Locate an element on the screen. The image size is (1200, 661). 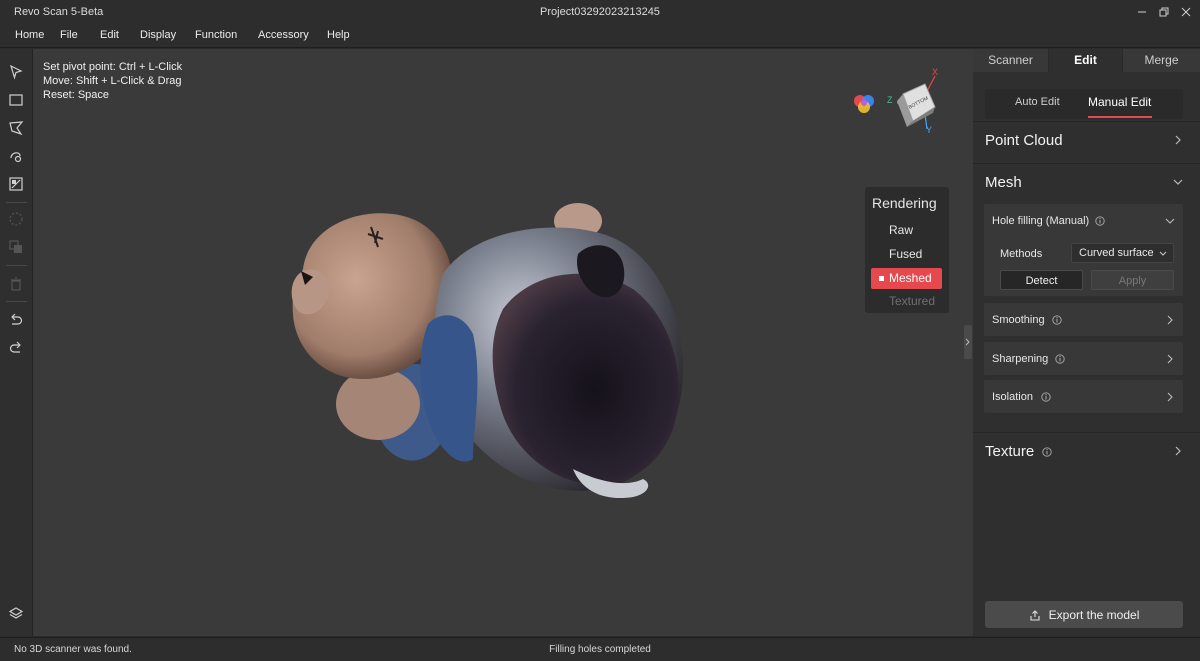
section-point-cloud: Point Cloud is located at coordinates (1086, 141).